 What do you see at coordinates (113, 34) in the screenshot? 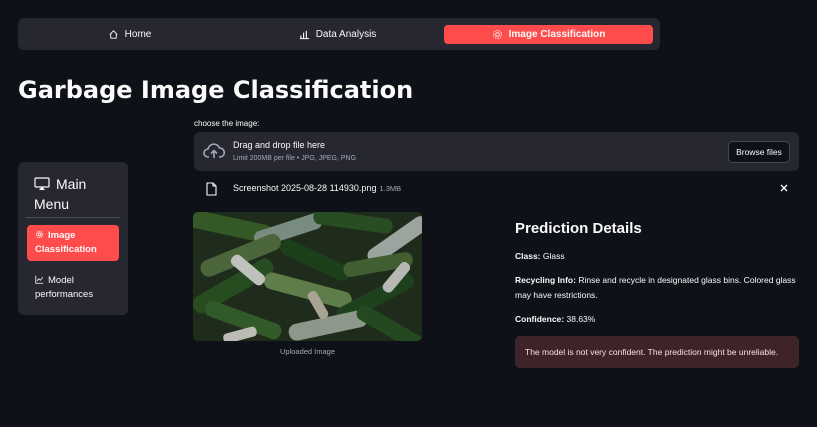
I see `home-icon` at bounding box center [113, 34].